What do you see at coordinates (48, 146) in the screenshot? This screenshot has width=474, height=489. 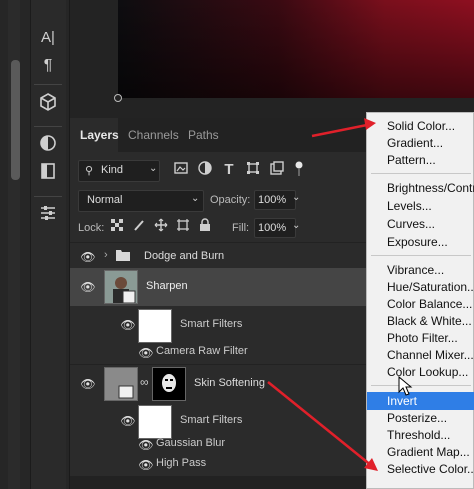 I see `adjustments-circle-icon` at bounding box center [48, 146].